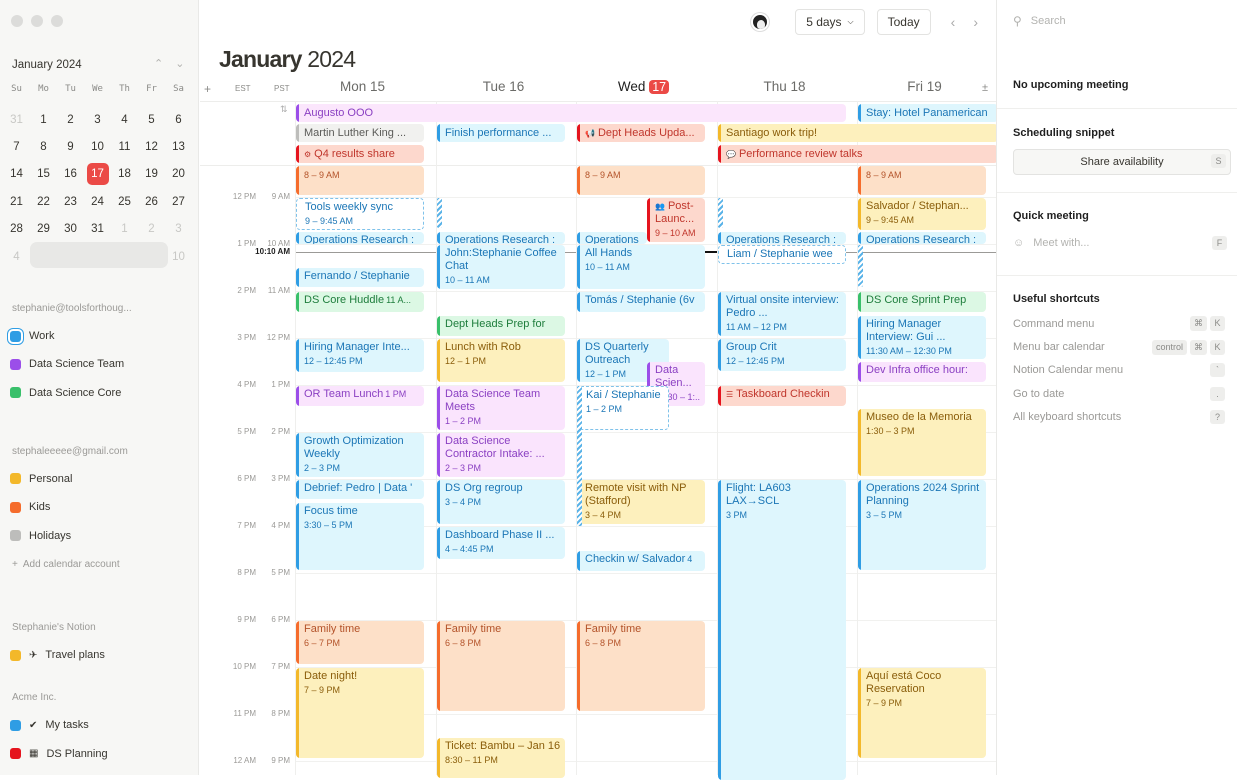 The width and height of the screenshot is (1237, 780). What do you see at coordinates (501, 543) in the screenshot?
I see `calendar-event: Dashboard Phase II ... 4 – 4:45 PM` at bounding box center [501, 543].